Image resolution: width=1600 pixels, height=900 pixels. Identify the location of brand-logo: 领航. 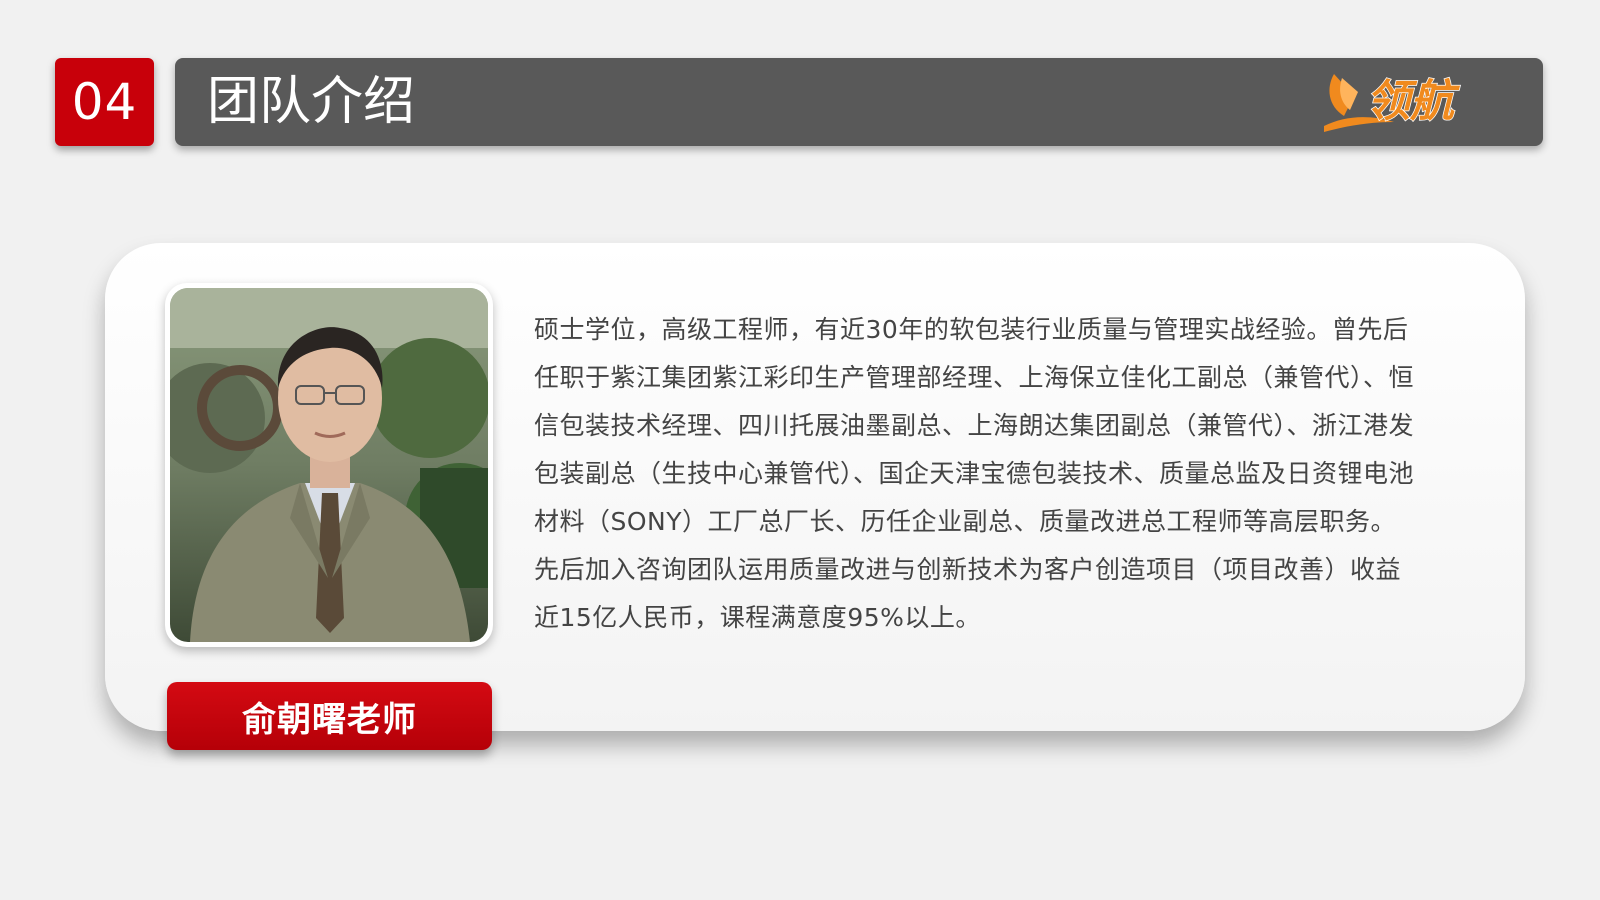
(1416, 101).